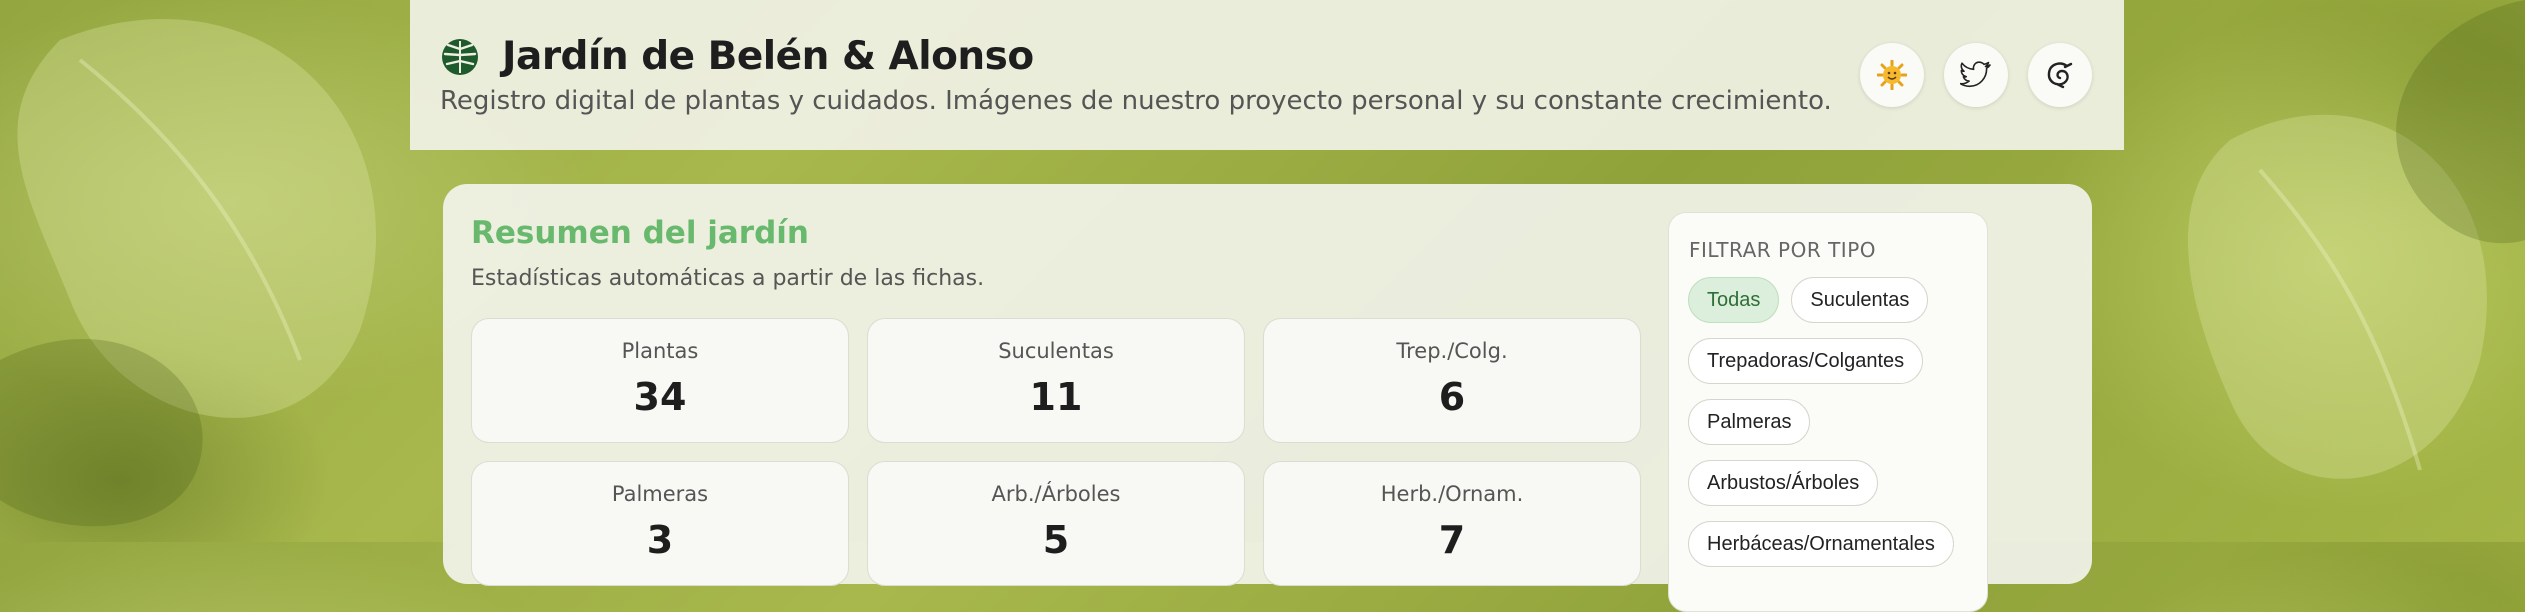  What do you see at coordinates (1821, 544) in the screenshot?
I see `filter-chip-herbaceous: Herbáceas/Ornamentales` at bounding box center [1821, 544].